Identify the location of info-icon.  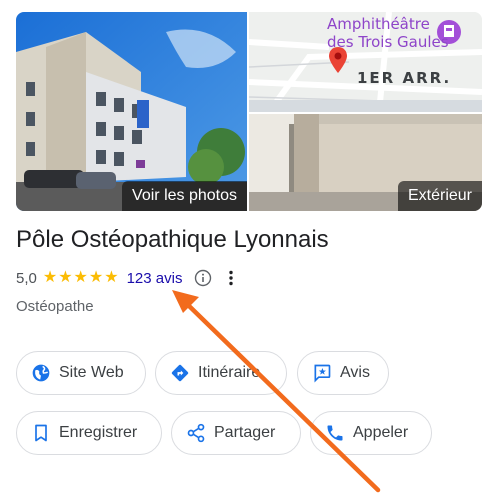
(203, 278).